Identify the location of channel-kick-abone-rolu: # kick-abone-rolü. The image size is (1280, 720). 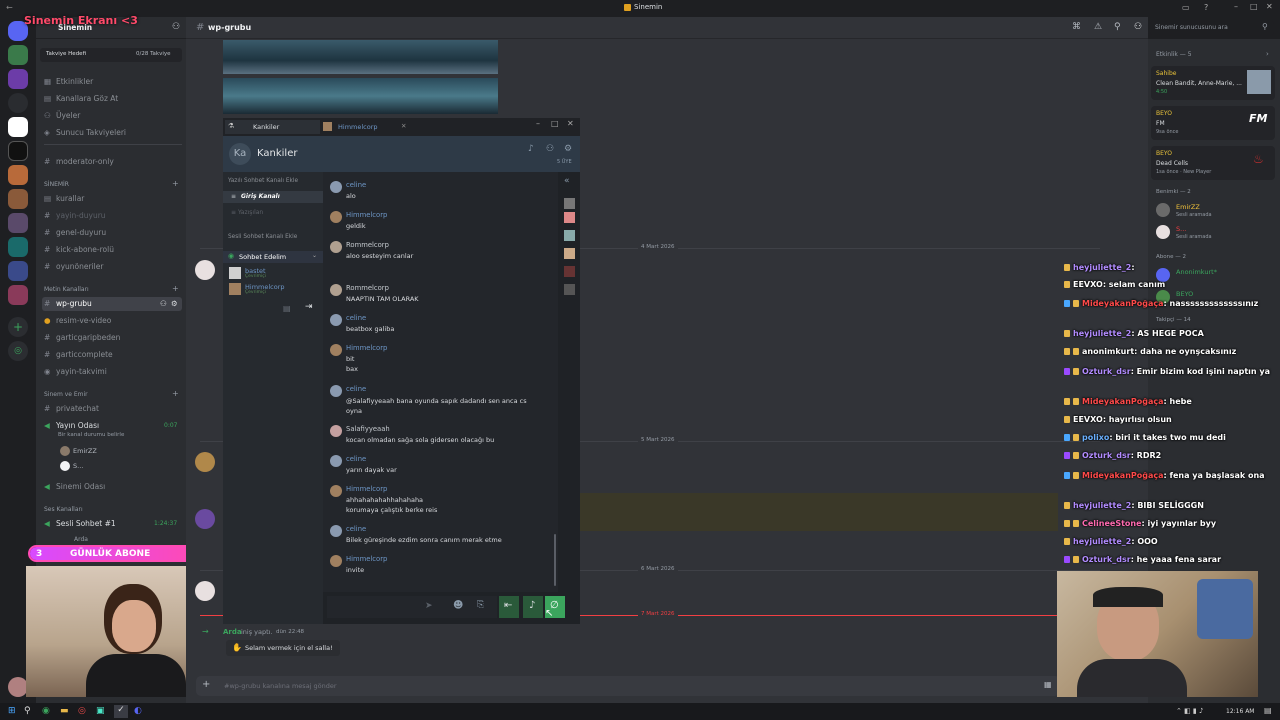
(114, 250).